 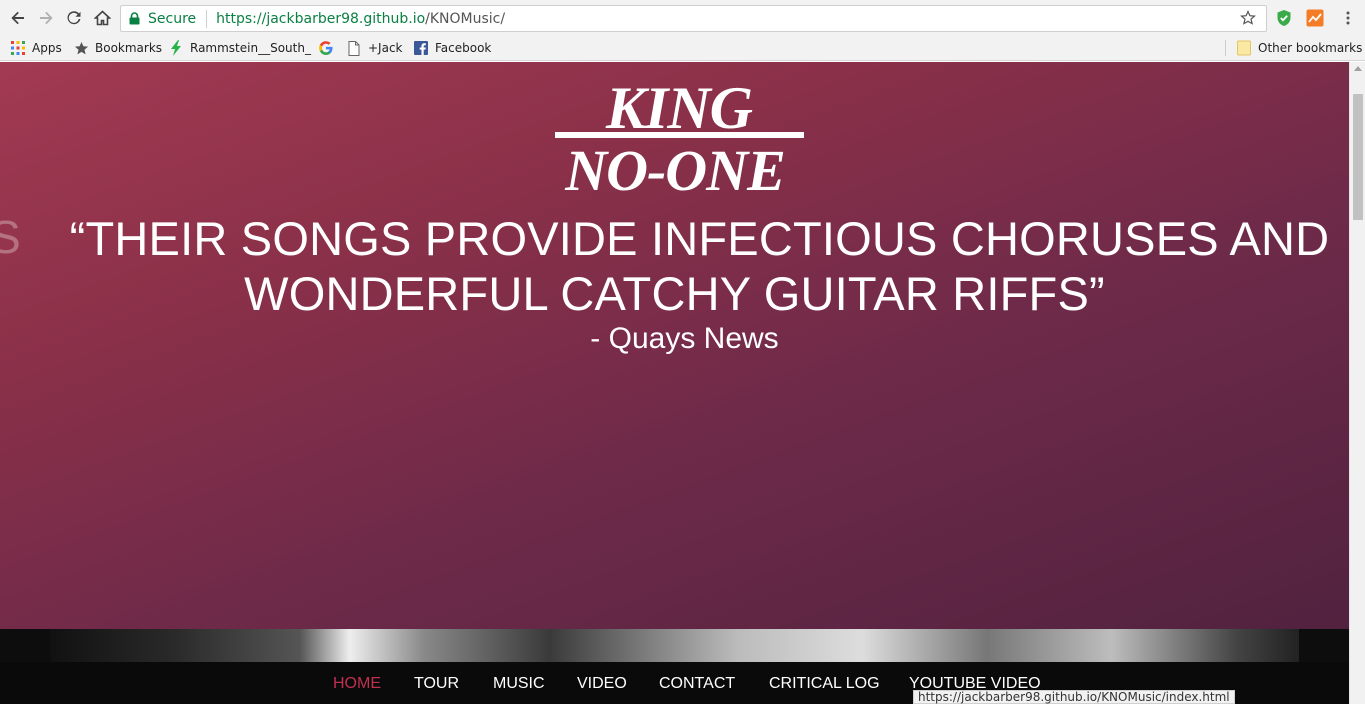 What do you see at coordinates (250, 48) in the screenshot?
I see `bookmark-label: Rammstein__South_` at bounding box center [250, 48].